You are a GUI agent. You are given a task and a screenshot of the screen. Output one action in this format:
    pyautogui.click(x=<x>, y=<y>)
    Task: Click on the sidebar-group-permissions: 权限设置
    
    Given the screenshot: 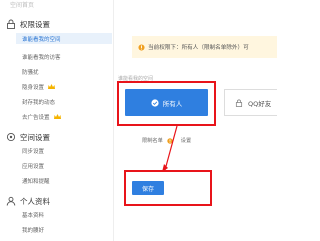 What is the action you would take?
    pyautogui.click(x=28, y=24)
    